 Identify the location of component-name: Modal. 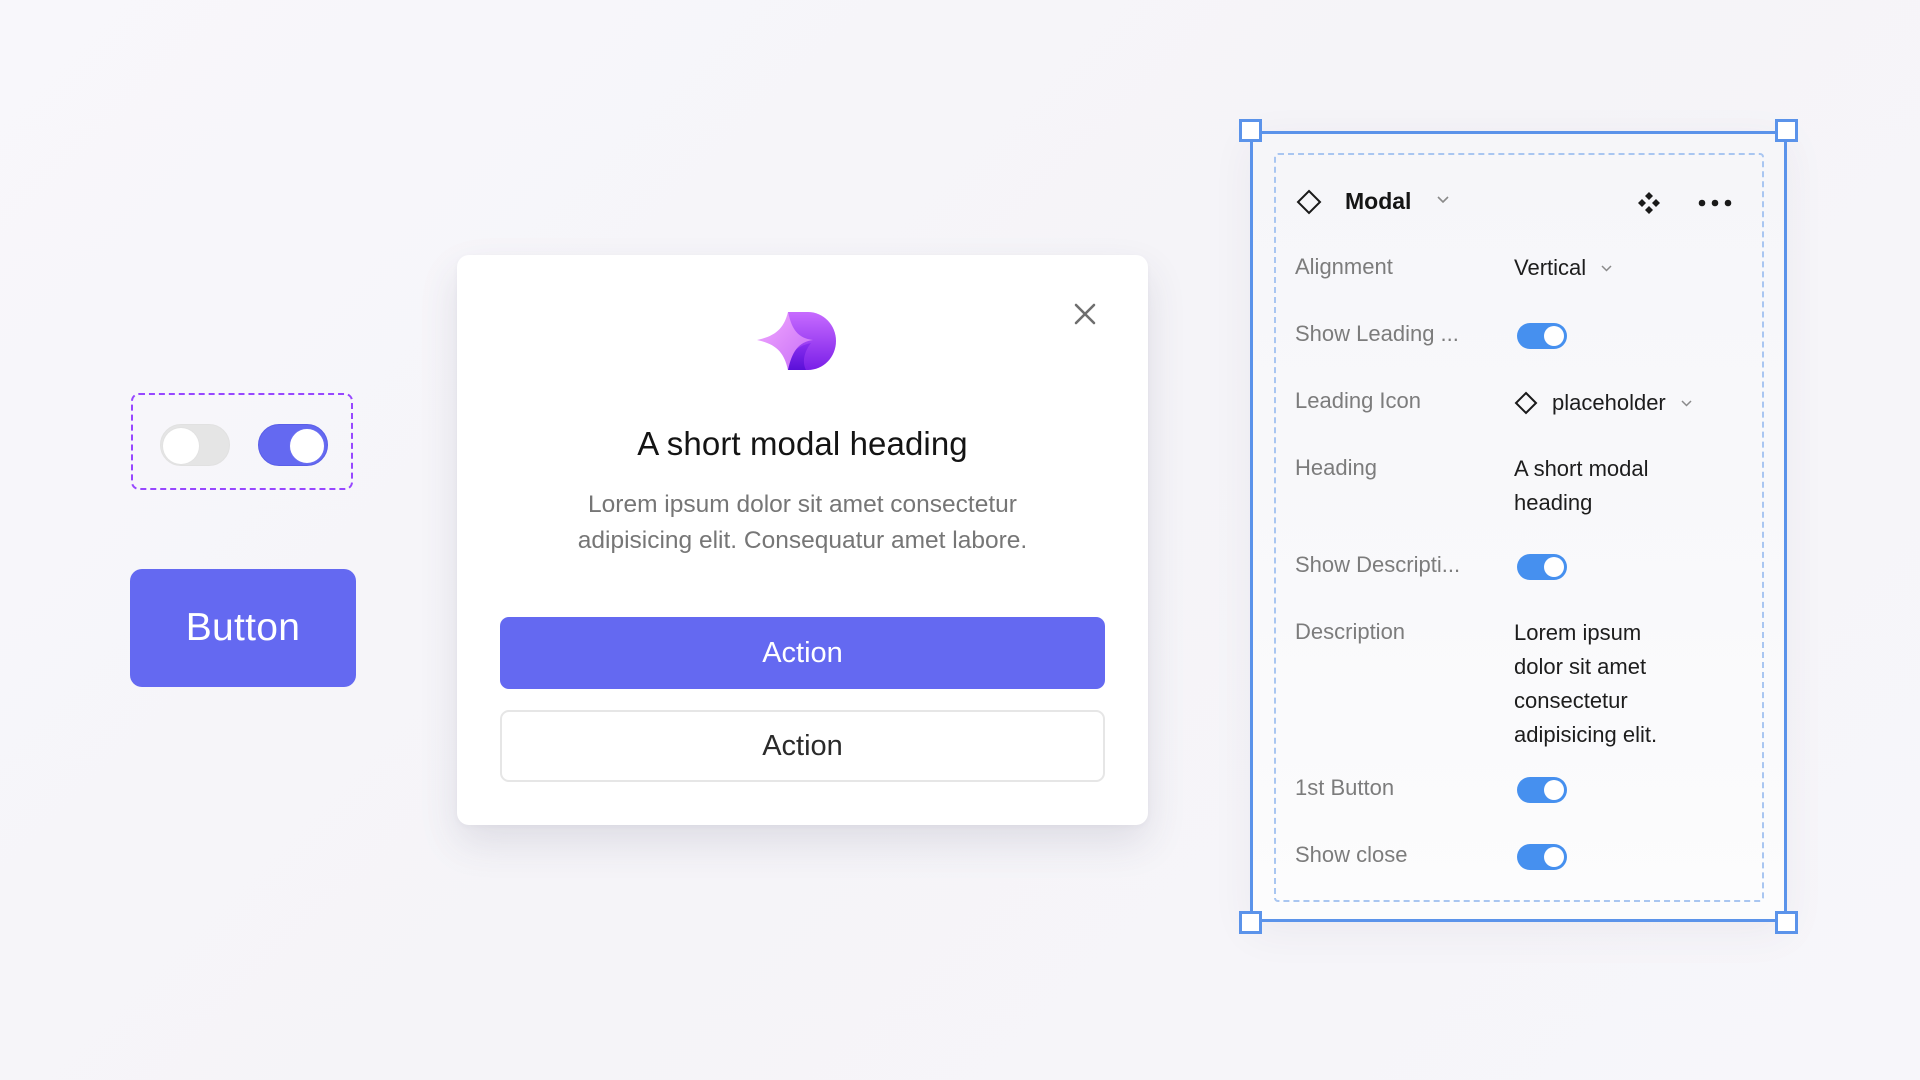
(1378, 201).